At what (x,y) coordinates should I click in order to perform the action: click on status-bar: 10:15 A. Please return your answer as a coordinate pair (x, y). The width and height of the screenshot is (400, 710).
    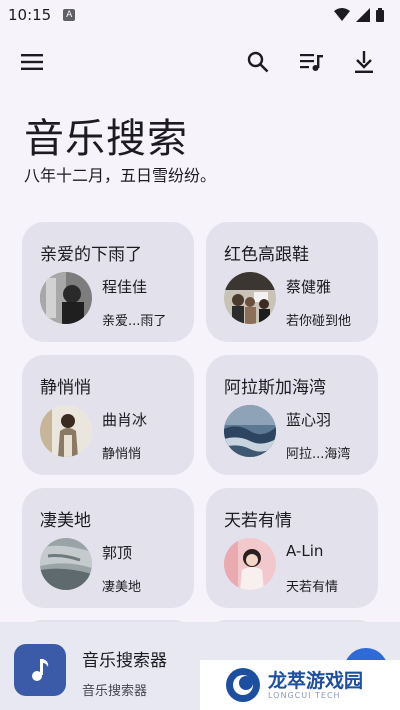
    Looking at the image, I should click on (200, 15).